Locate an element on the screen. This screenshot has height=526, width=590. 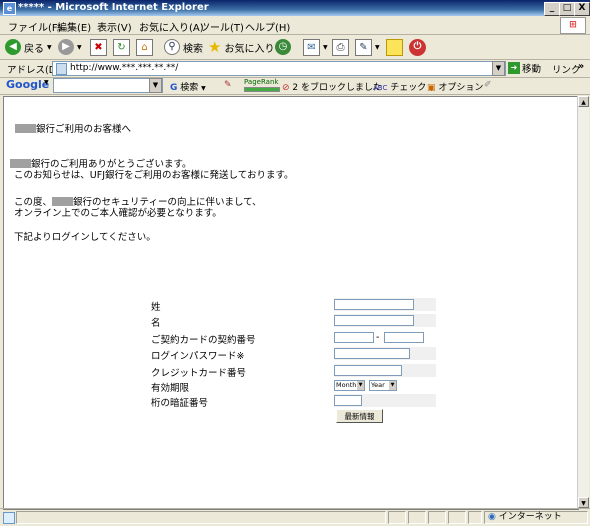
menu-tools: ツール(T) is located at coordinates (222, 26).